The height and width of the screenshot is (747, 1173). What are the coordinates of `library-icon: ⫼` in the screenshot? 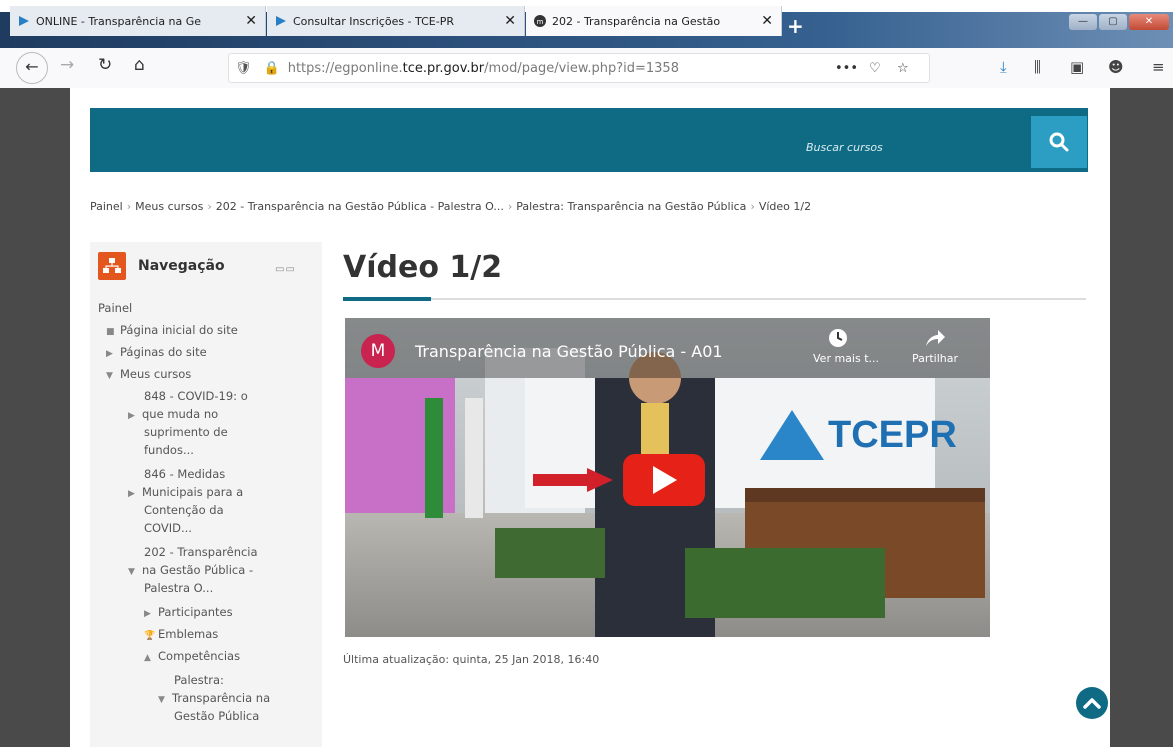 It's located at (1037, 67).